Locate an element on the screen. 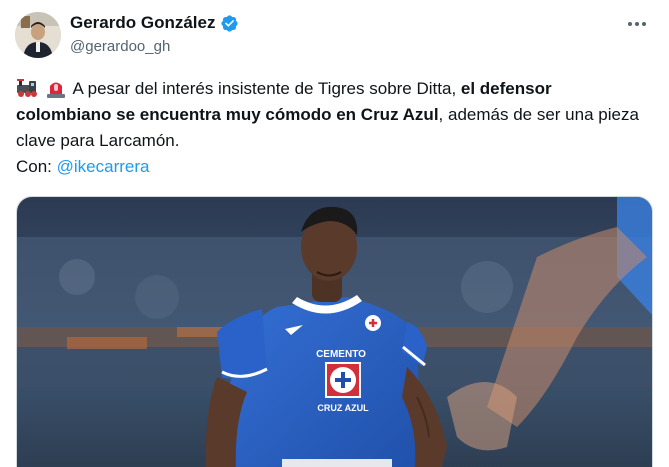 This screenshot has height=467, width=669. mention-link: @ikecarrera is located at coordinates (103, 166).